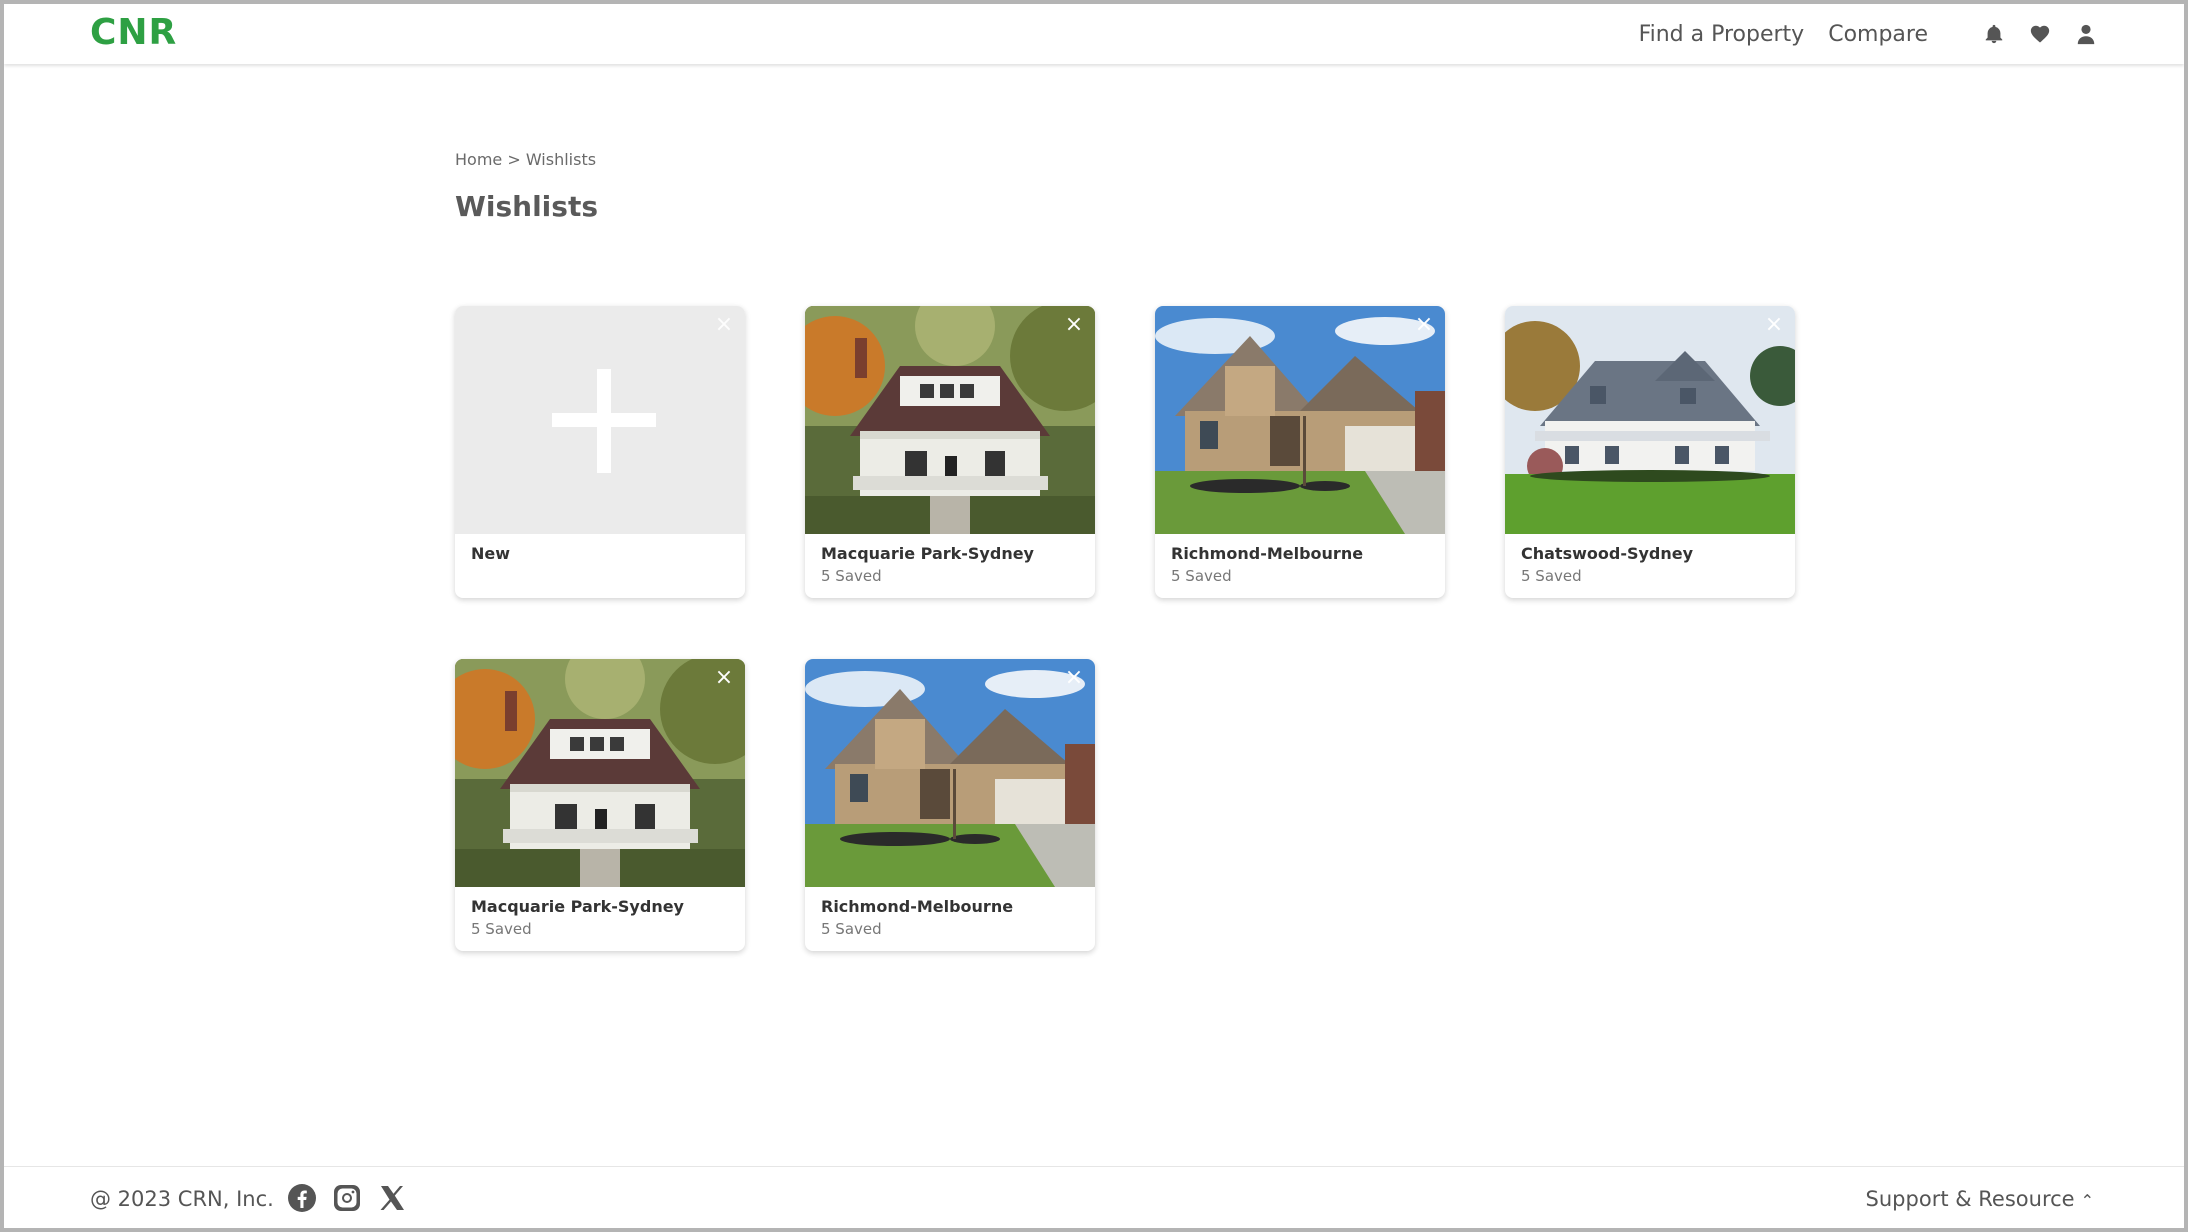  What do you see at coordinates (1970, 1199) in the screenshot?
I see `support-label: Support & Resource` at bounding box center [1970, 1199].